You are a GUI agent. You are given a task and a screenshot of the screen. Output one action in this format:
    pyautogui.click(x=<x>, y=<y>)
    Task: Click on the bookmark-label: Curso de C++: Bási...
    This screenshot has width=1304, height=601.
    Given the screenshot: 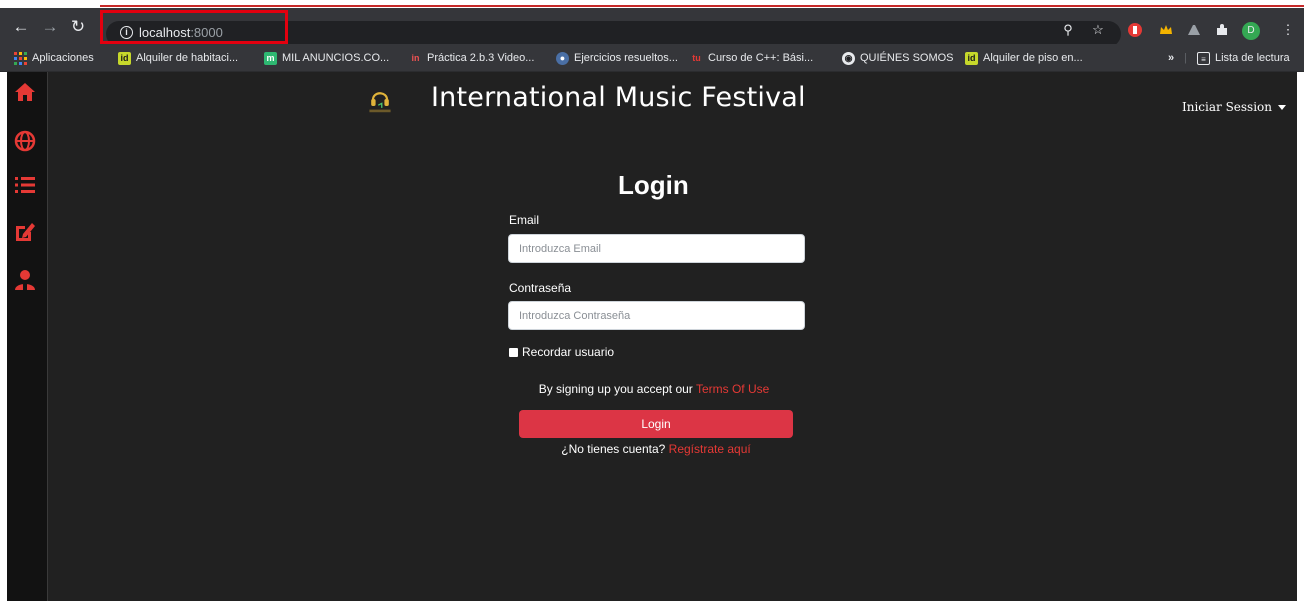 What is the action you would take?
    pyautogui.click(x=761, y=58)
    